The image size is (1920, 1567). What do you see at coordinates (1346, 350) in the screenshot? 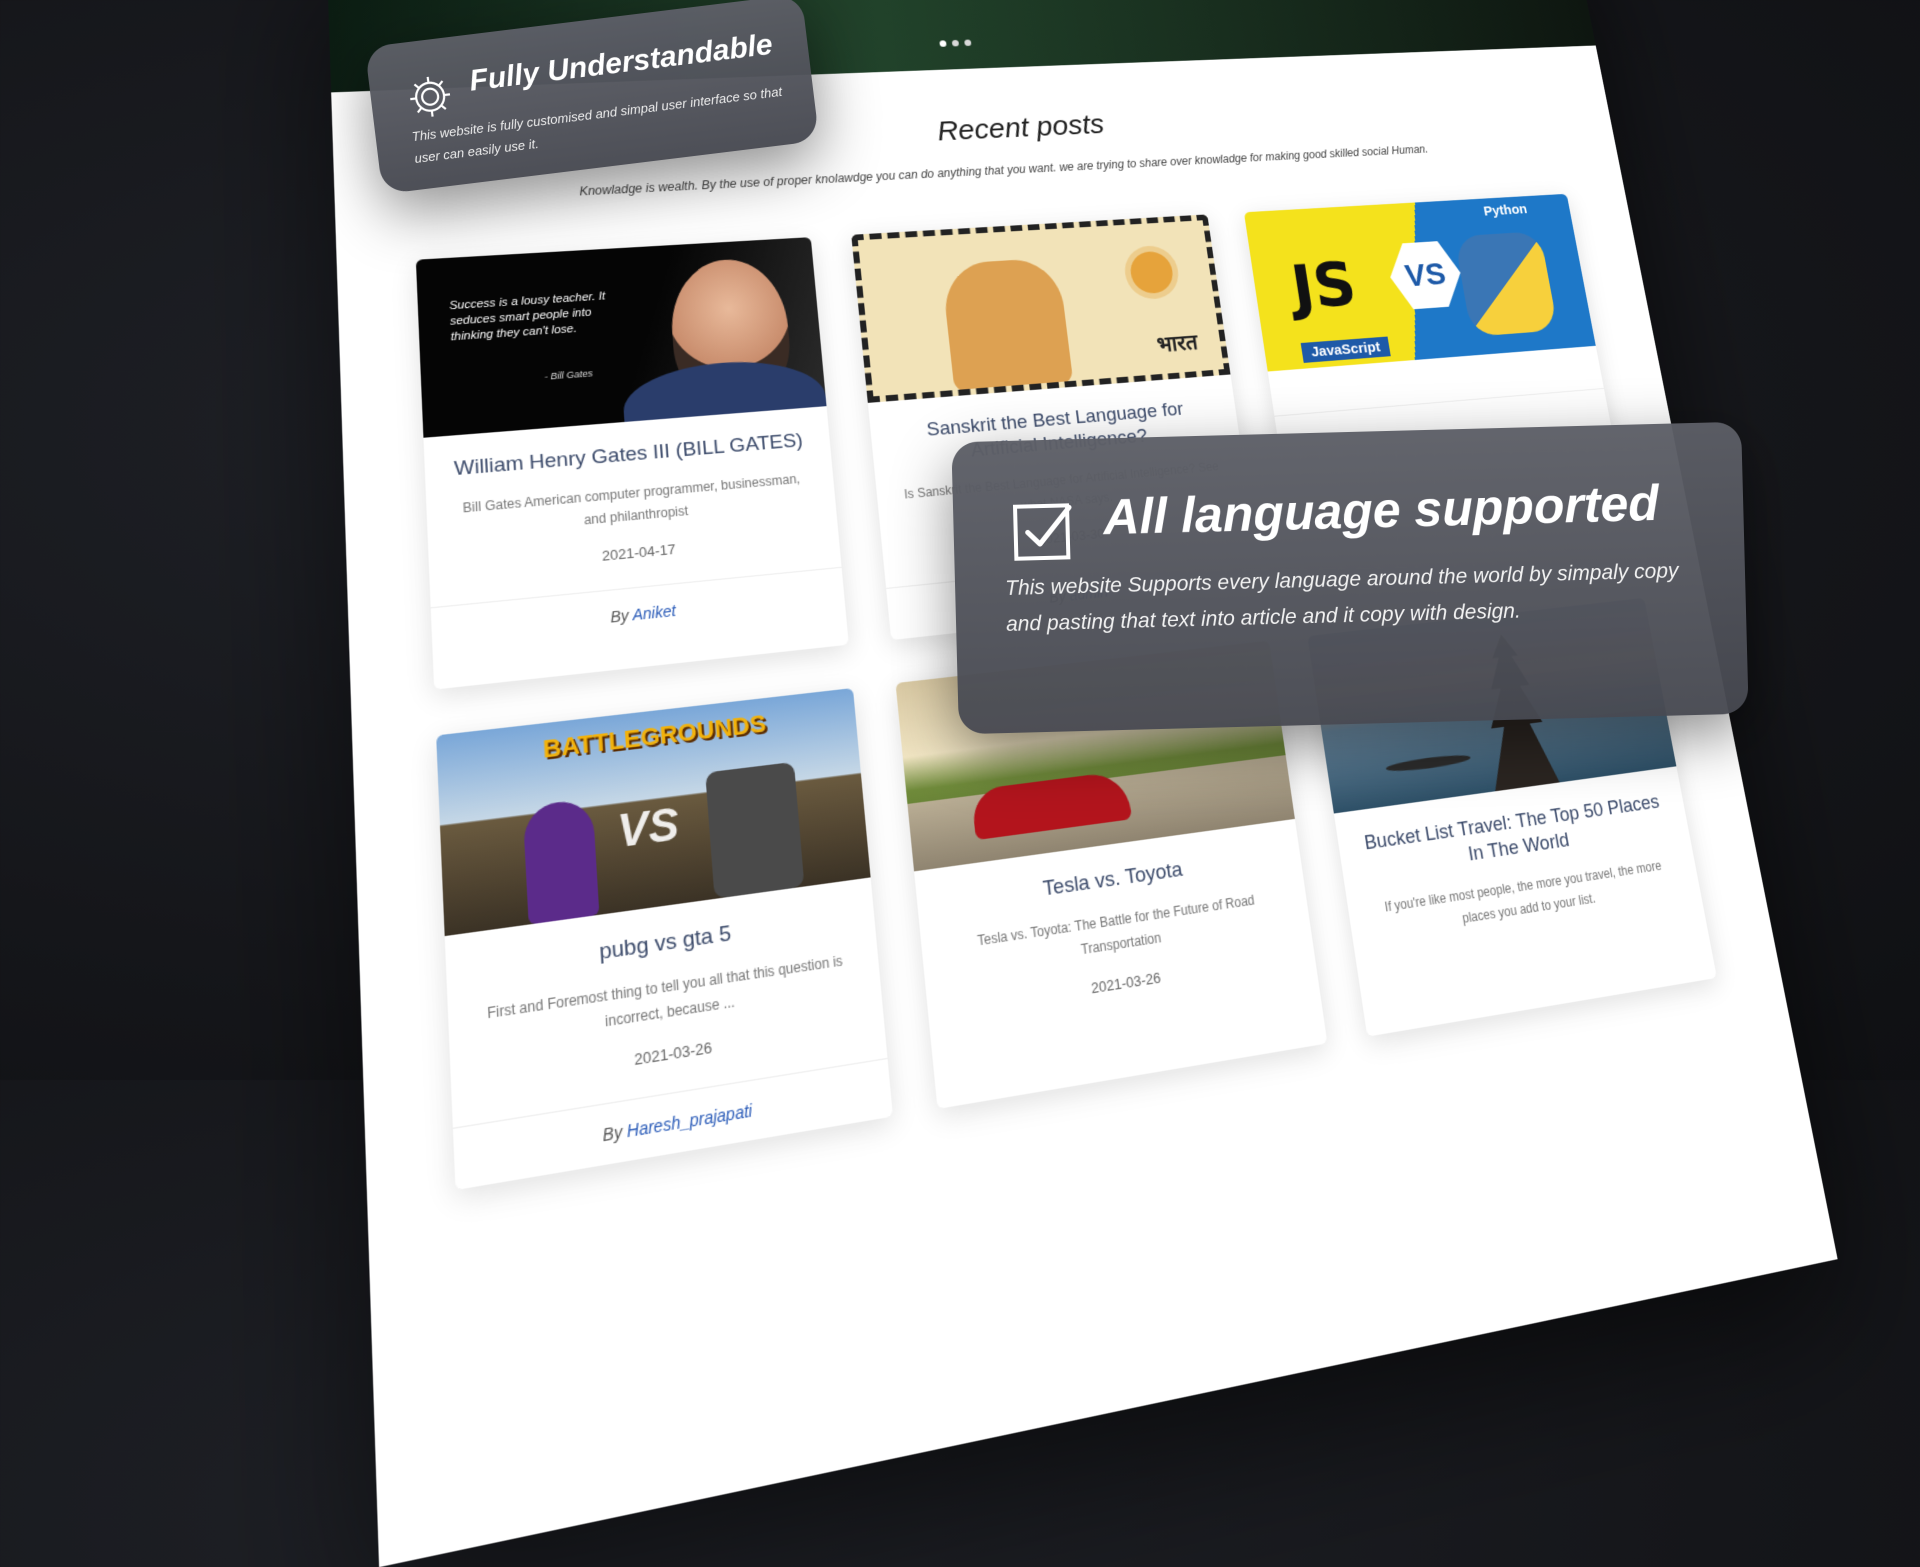
I see `javascript-label: JavaScript` at bounding box center [1346, 350].